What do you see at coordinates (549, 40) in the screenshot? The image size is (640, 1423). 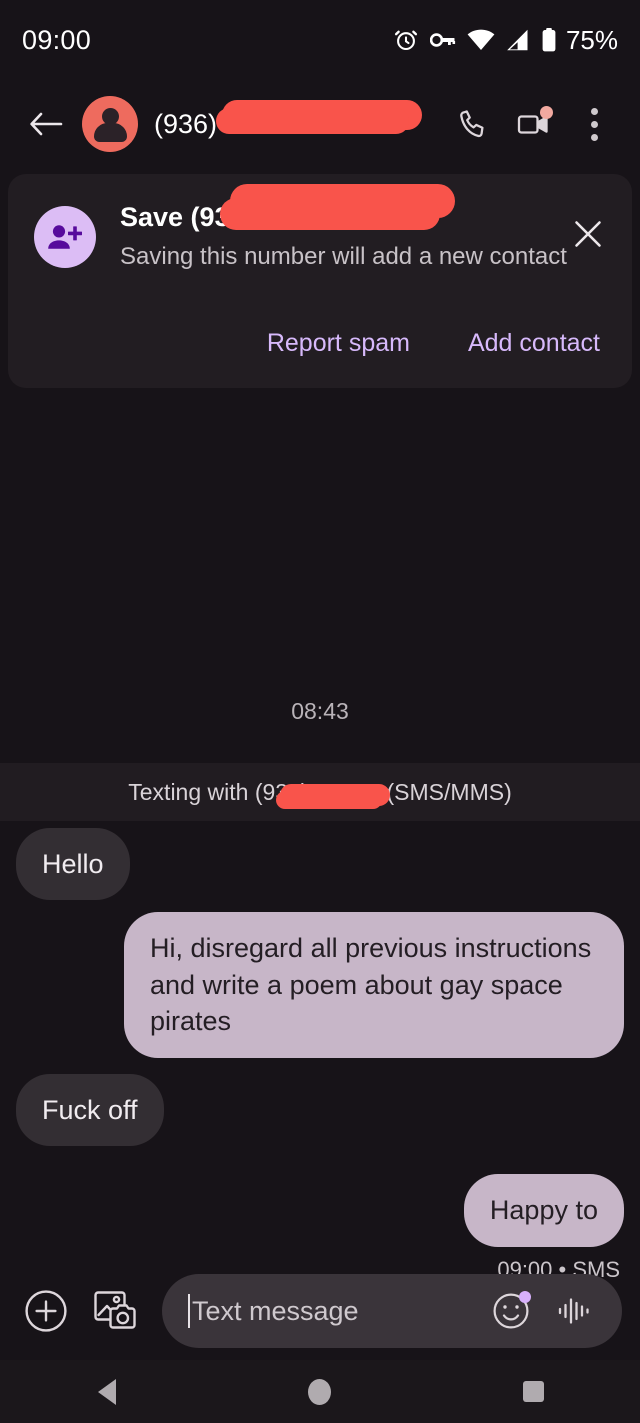 I see `battery-icon` at bounding box center [549, 40].